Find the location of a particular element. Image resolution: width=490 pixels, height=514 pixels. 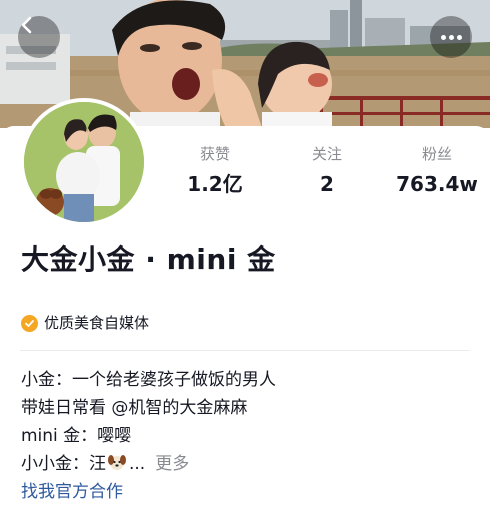

bio-line-4: 小小金：汪... 更多 is located at coordinates (246, 464).